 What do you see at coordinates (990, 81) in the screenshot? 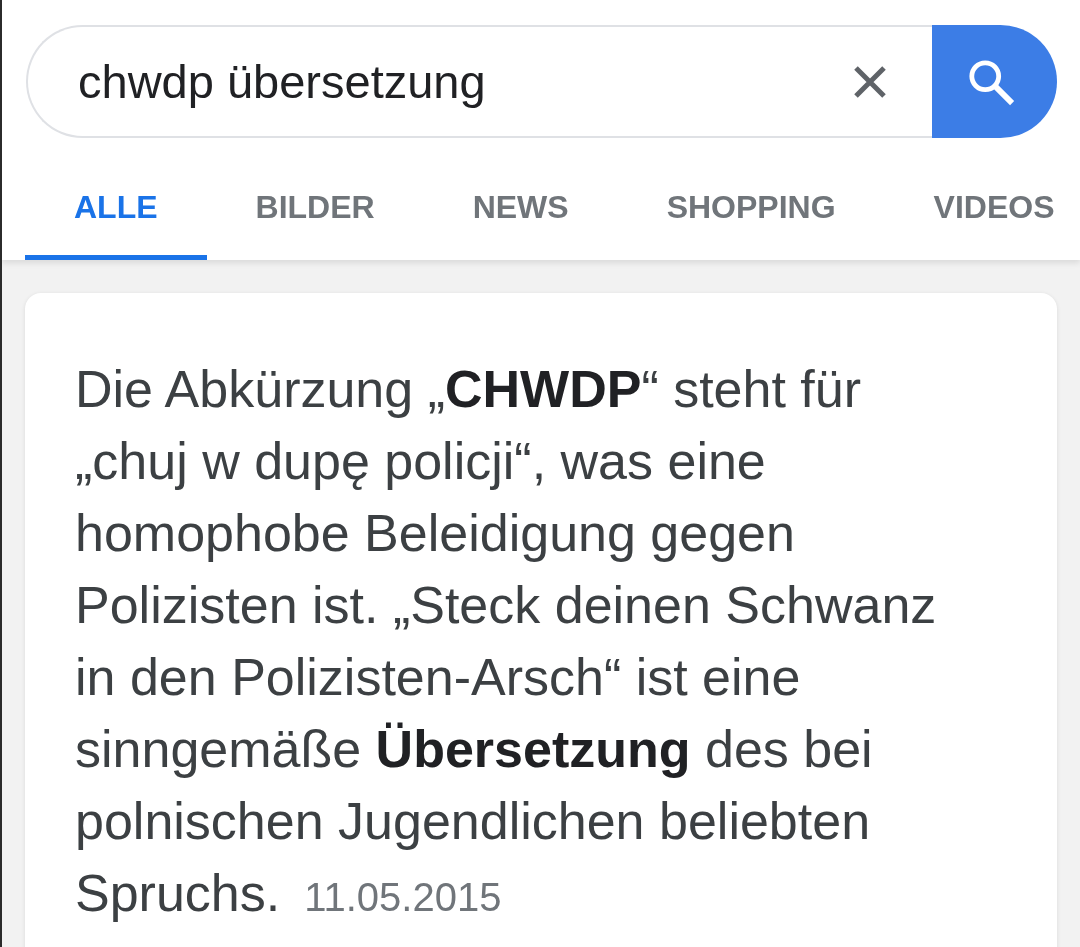
I see `search-icon` at bounding box center [990, 81].